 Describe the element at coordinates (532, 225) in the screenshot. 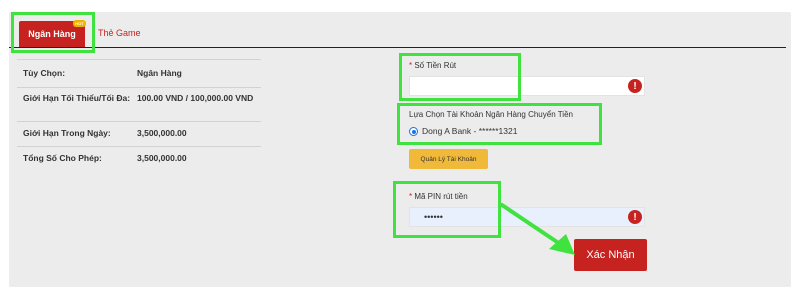

I see `arrow-line-icon` at that location.